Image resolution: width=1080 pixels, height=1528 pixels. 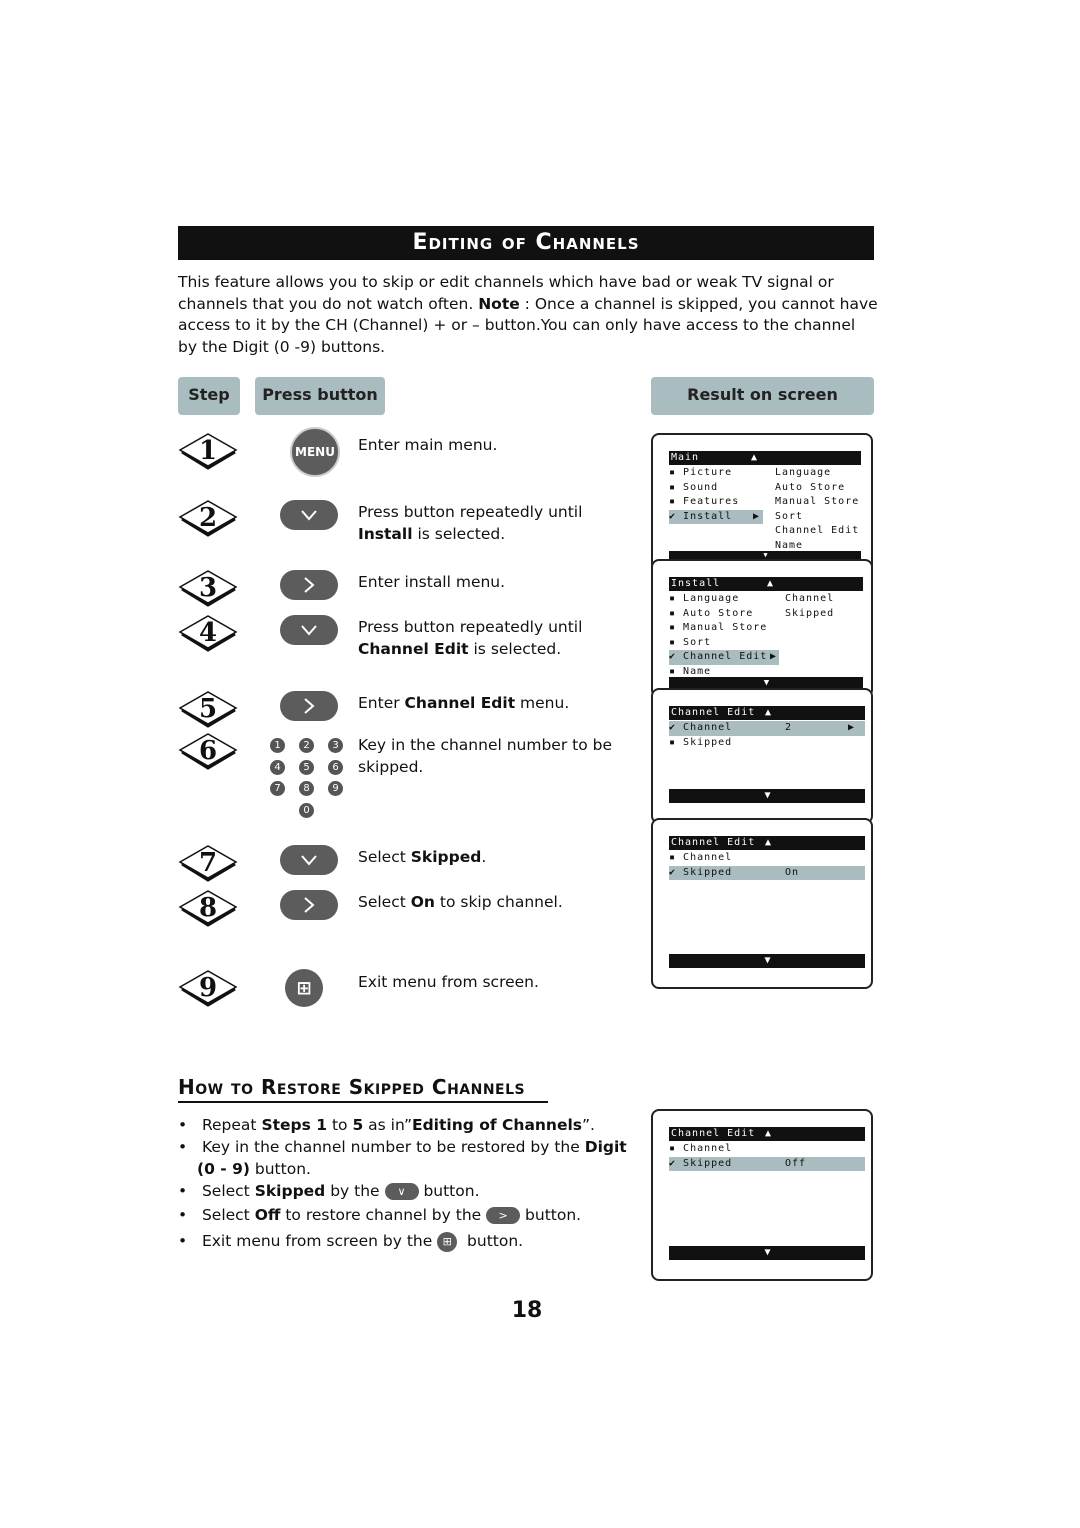 I want to click on step-number-1: 1, so click(x=208, y=450).